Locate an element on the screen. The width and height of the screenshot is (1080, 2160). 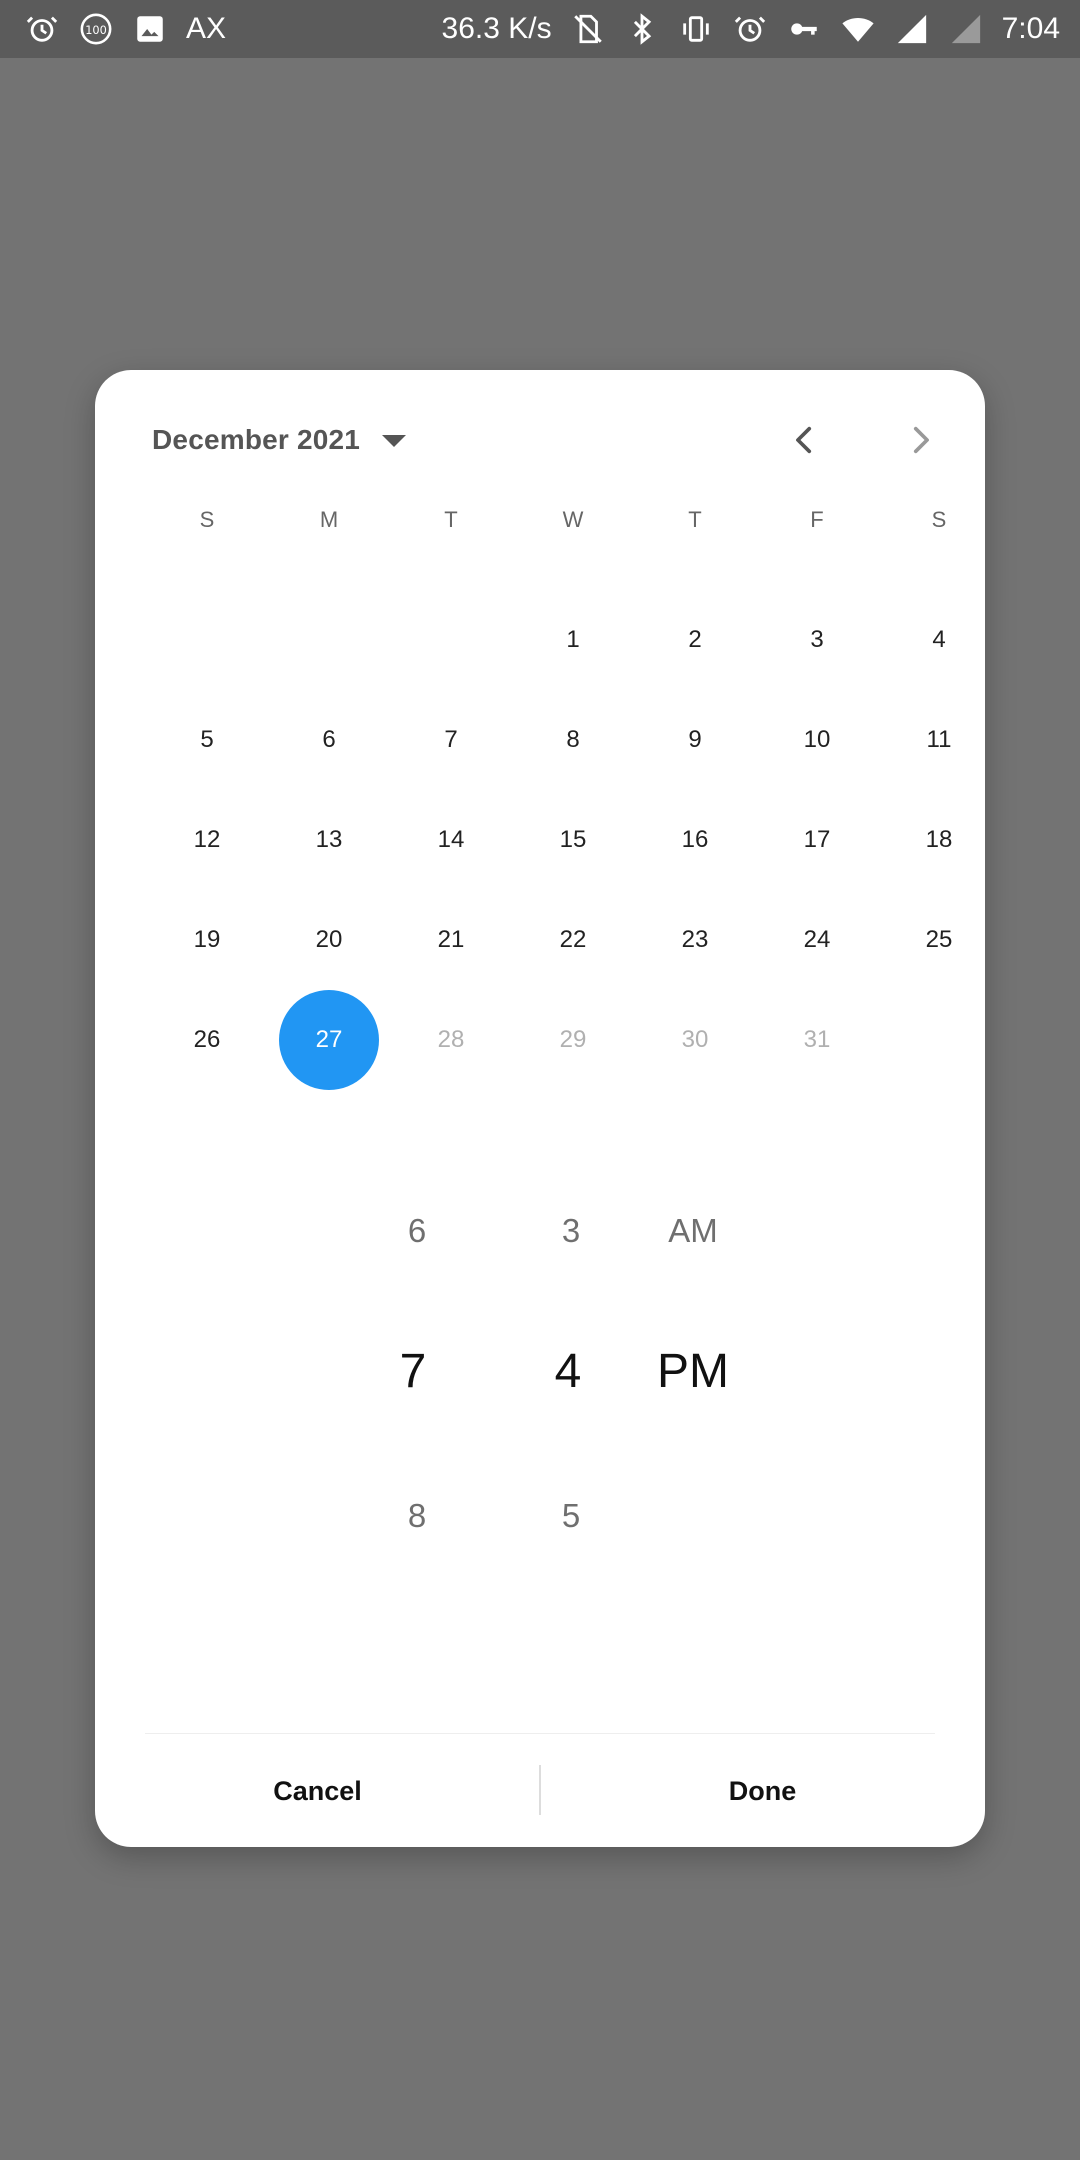
calendar-day: 11 is located at coordinates (931, 740).